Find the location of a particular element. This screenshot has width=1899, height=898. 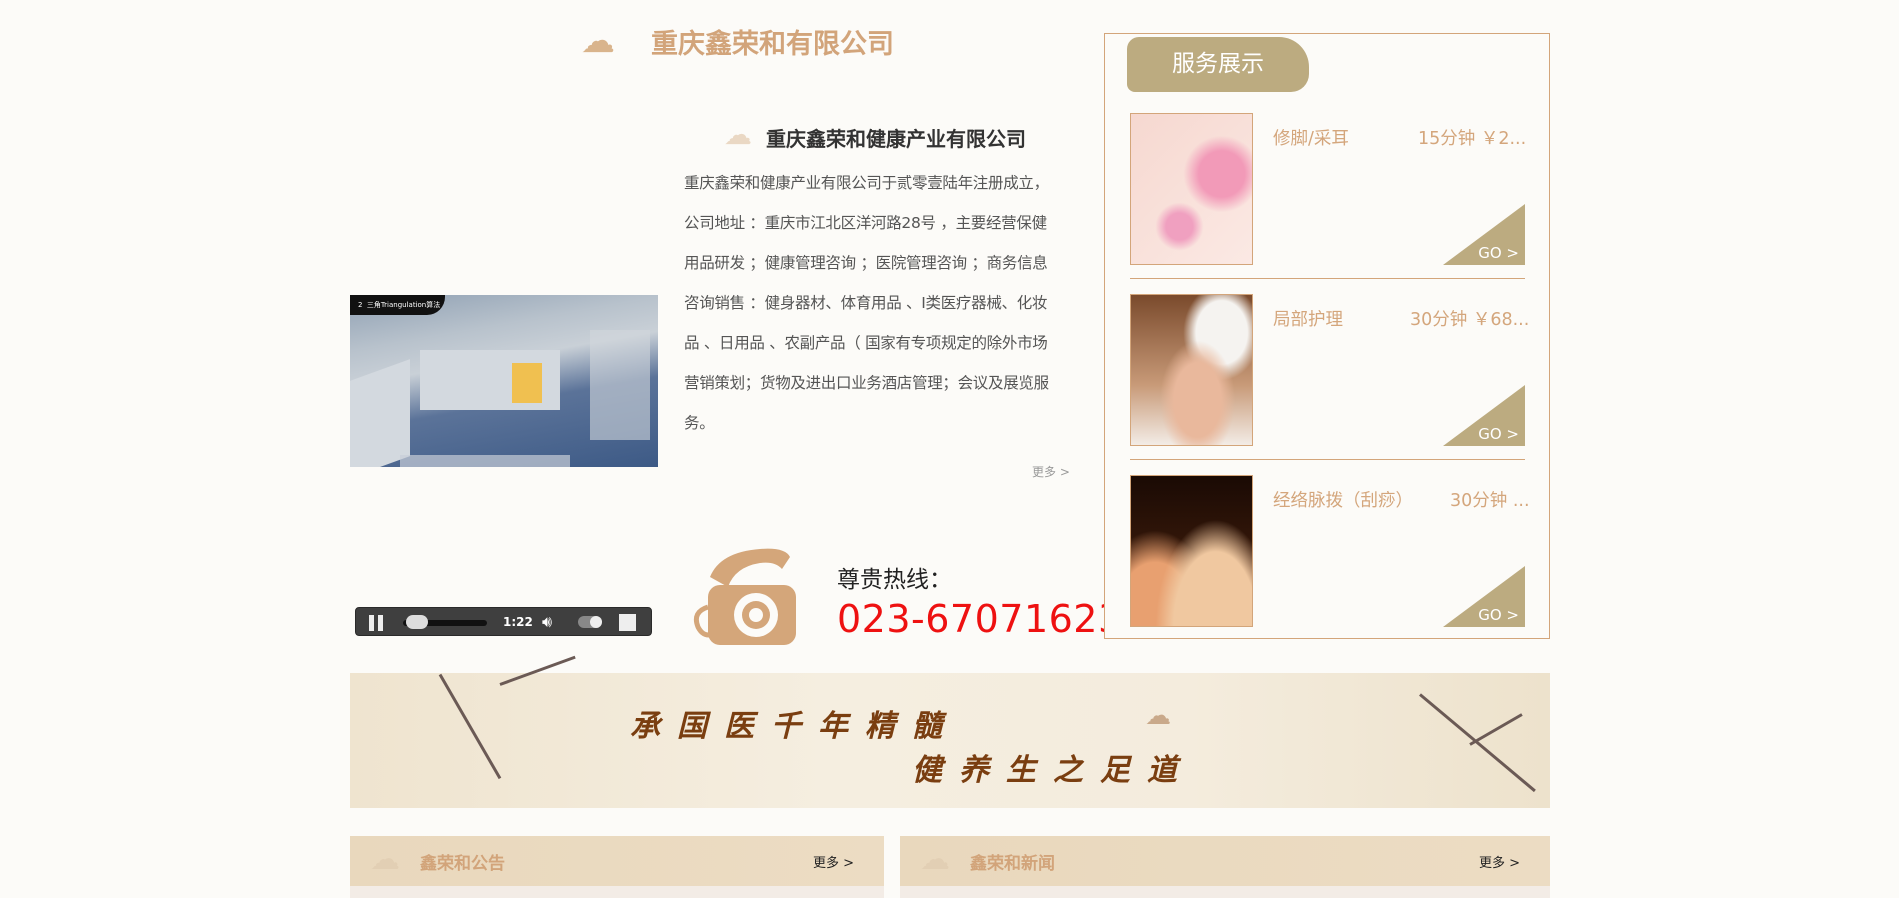

volume-icon: 🔊︎ is located at coordinates (547, 622).